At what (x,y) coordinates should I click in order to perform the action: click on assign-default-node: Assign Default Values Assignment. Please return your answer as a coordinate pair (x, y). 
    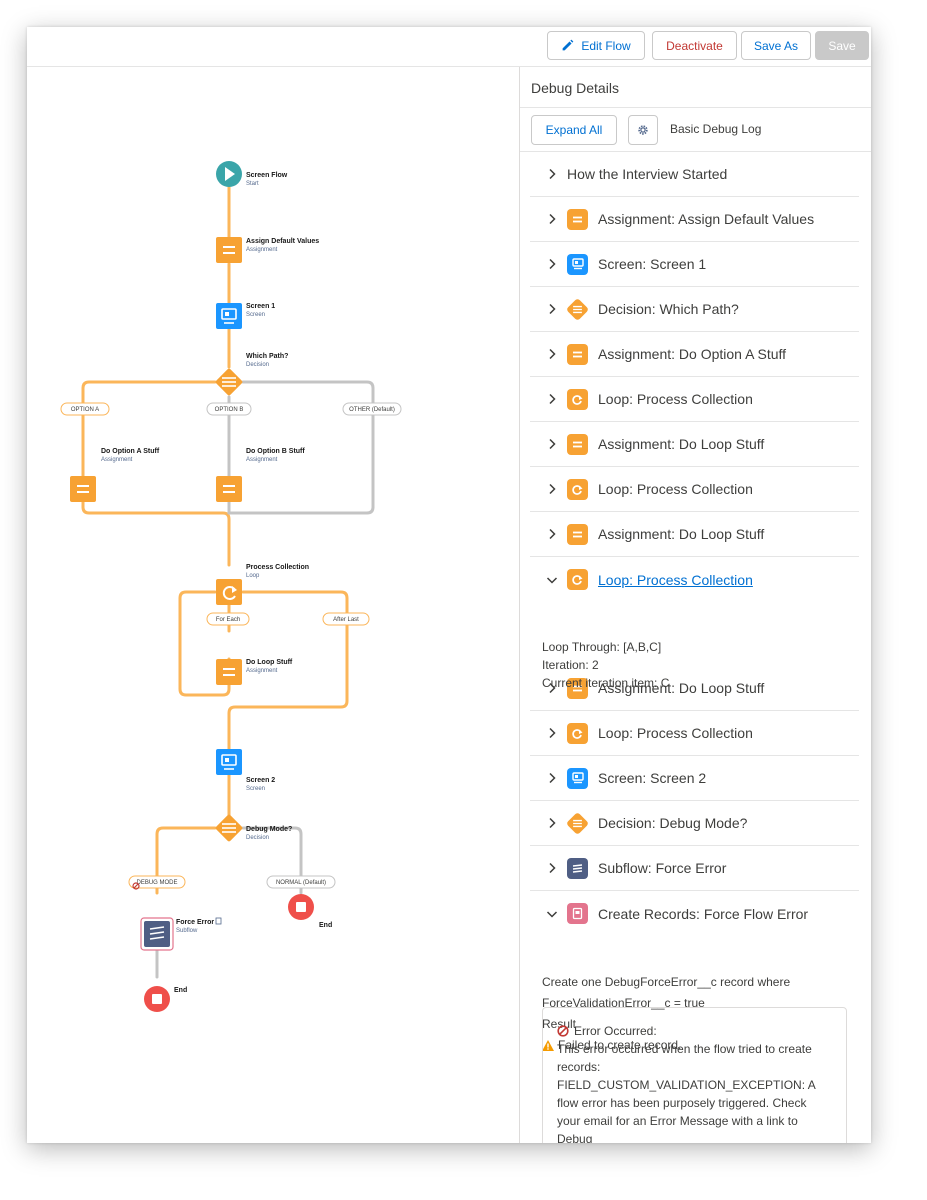
    Looking at the image, I should click on (267, 250).